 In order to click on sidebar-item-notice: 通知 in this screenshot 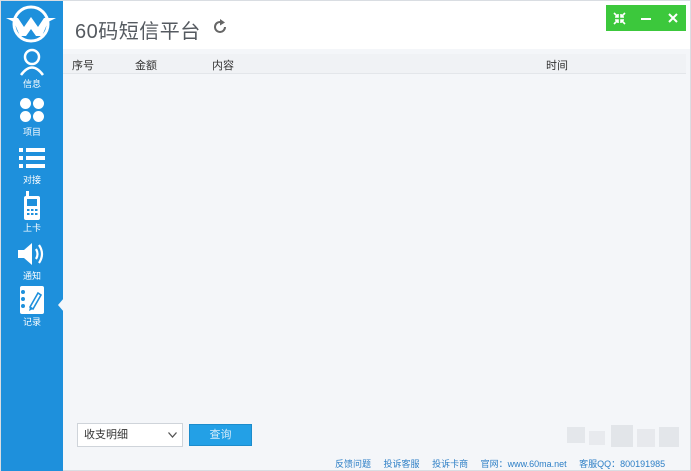, I will do `click(32, 262)`.